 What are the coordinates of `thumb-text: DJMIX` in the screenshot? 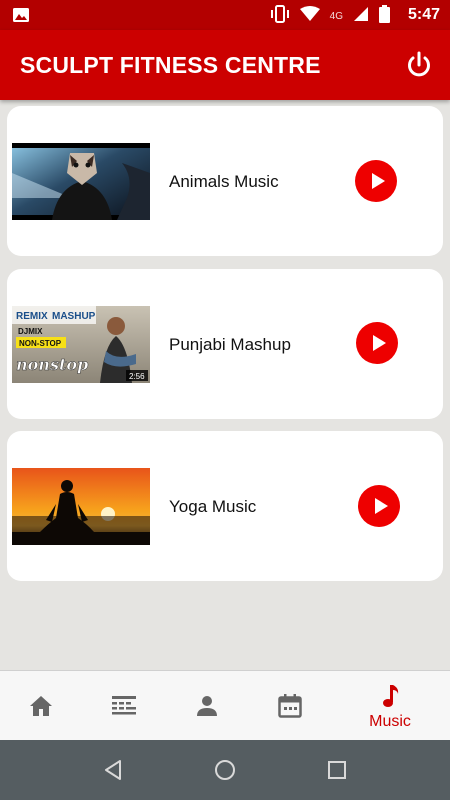 It's located at (30, 331).